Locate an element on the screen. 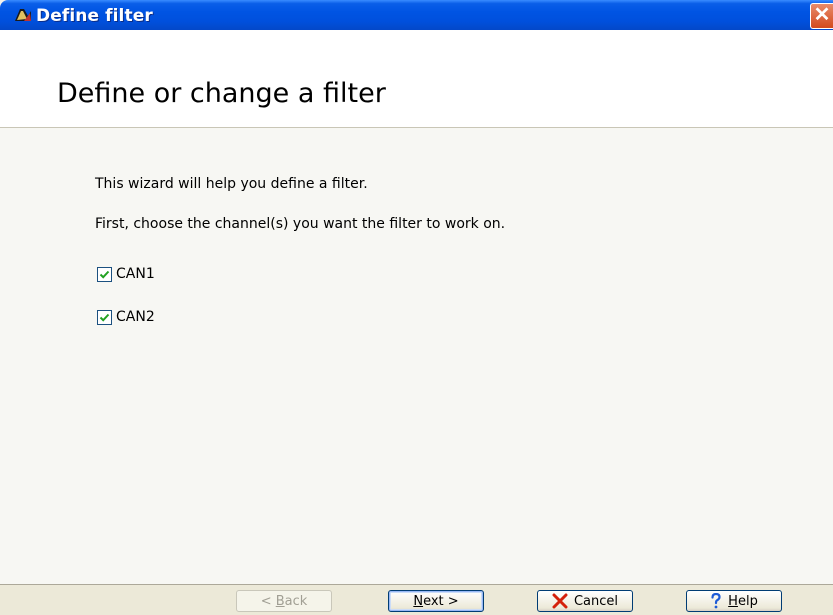 The image size is (833, 615). help-label-rest: elp is located at coordinates (747, 601).